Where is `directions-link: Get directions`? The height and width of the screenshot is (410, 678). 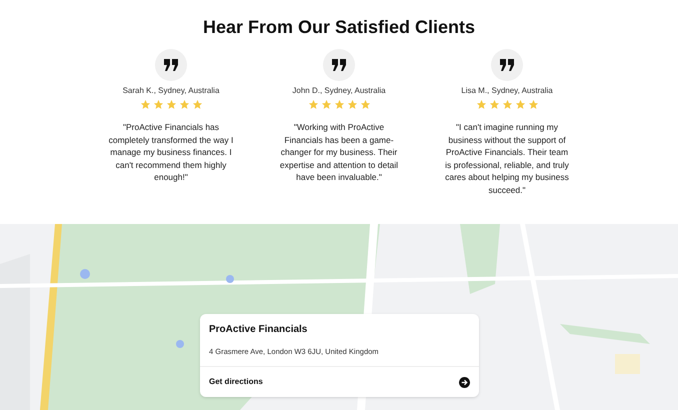 directions-link: Get directions is located at coordinates (339, 382).